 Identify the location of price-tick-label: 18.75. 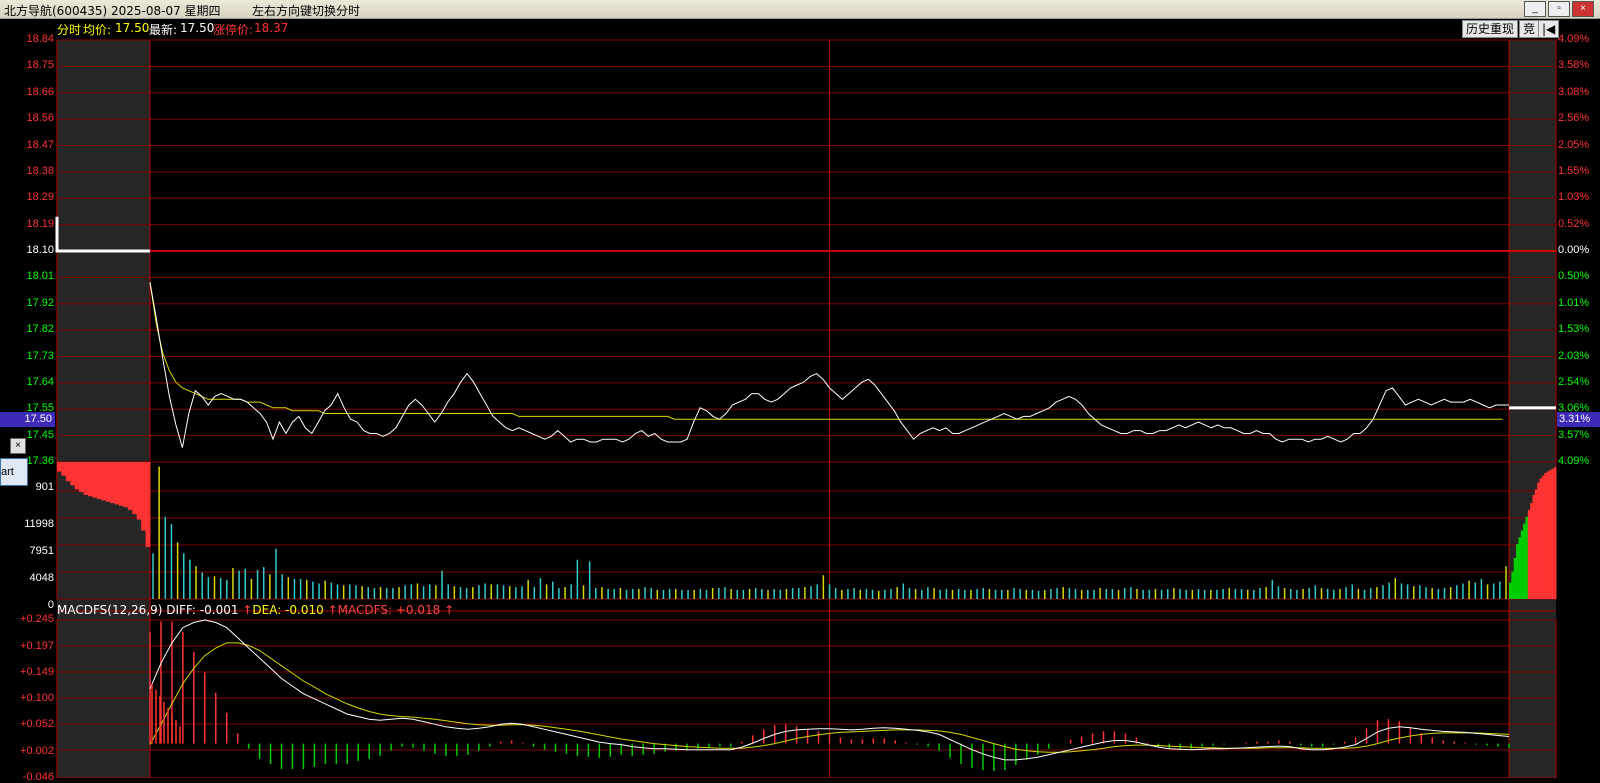
(40, 65).